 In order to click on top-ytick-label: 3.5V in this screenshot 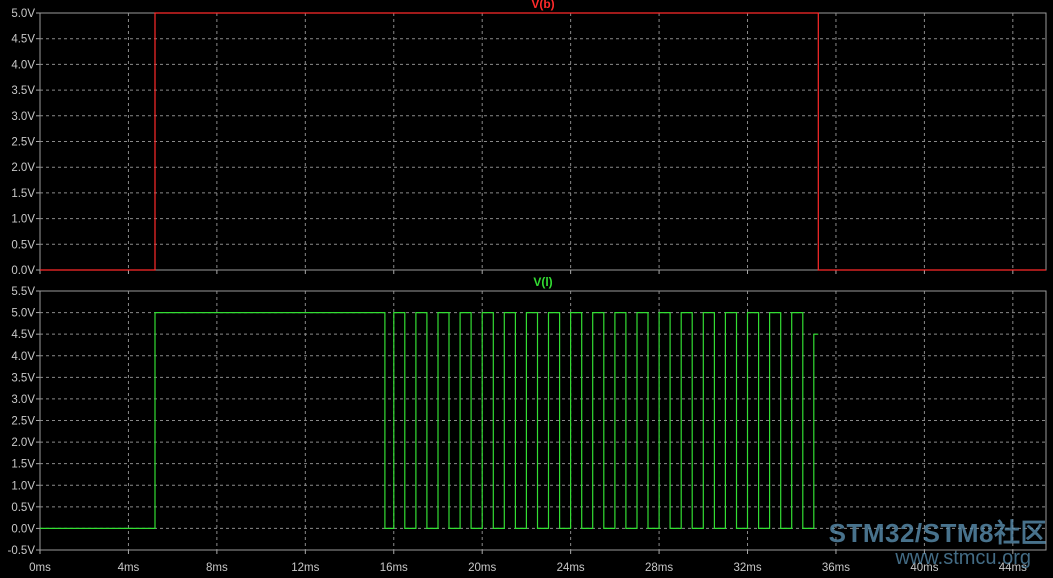, I will do `click(23, 91)`.